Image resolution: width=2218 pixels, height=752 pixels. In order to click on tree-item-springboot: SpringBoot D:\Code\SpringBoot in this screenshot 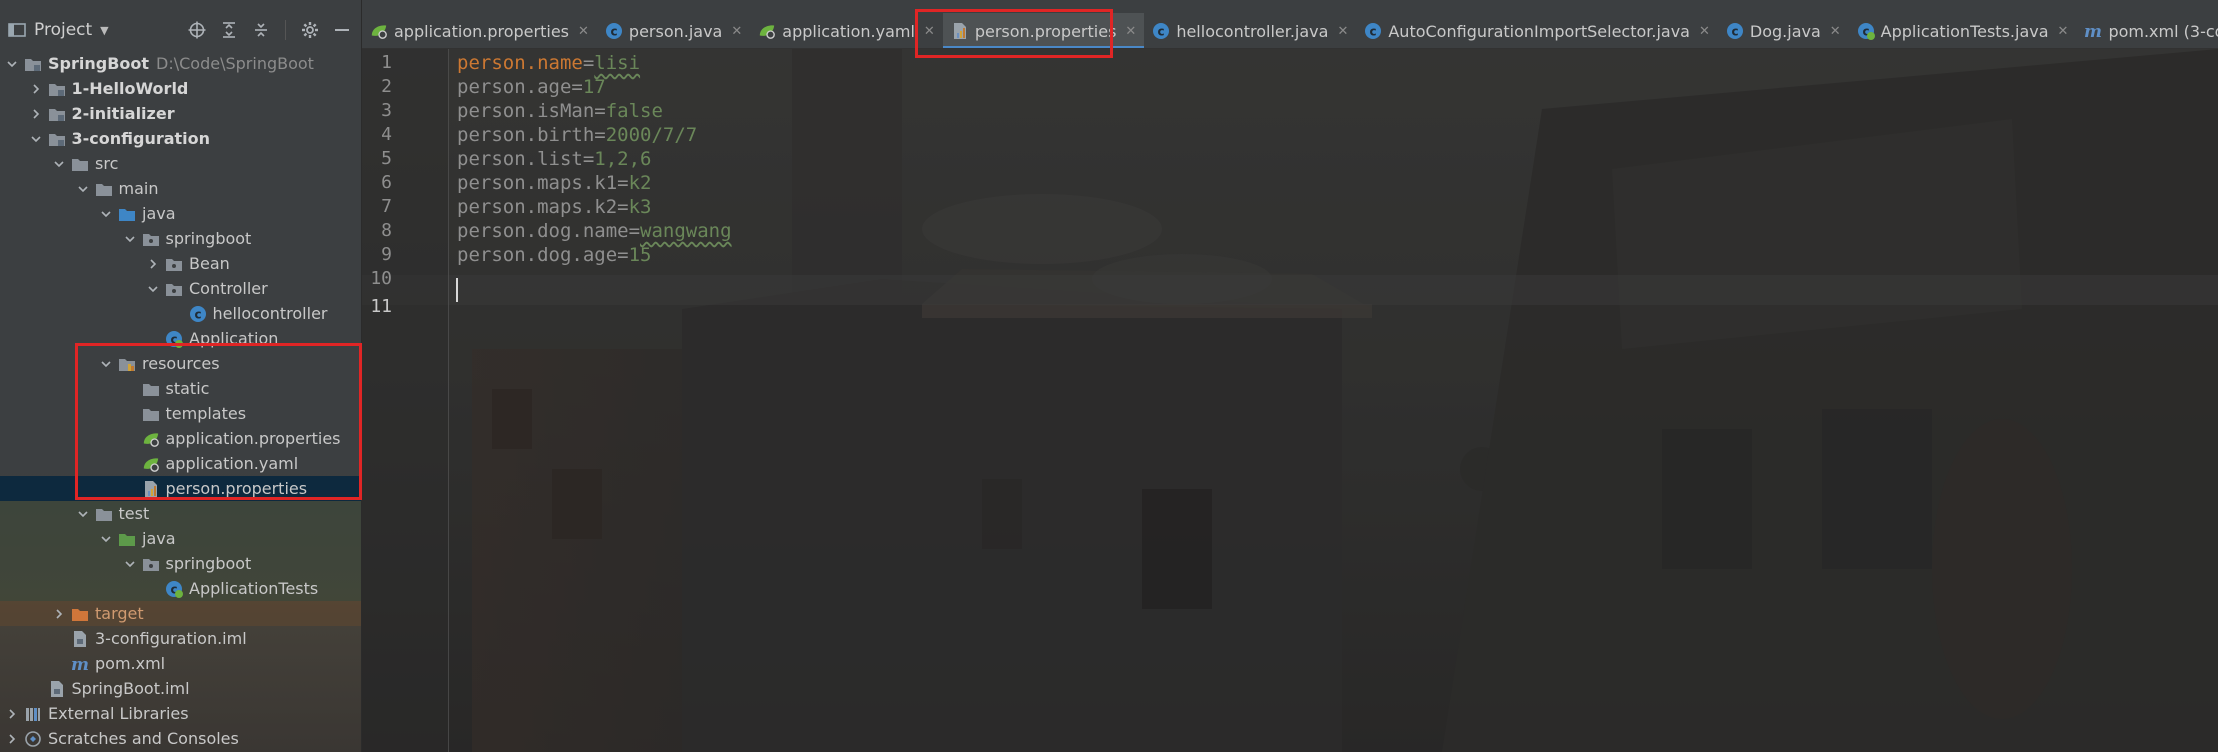, I will do `click(180, 63)`.